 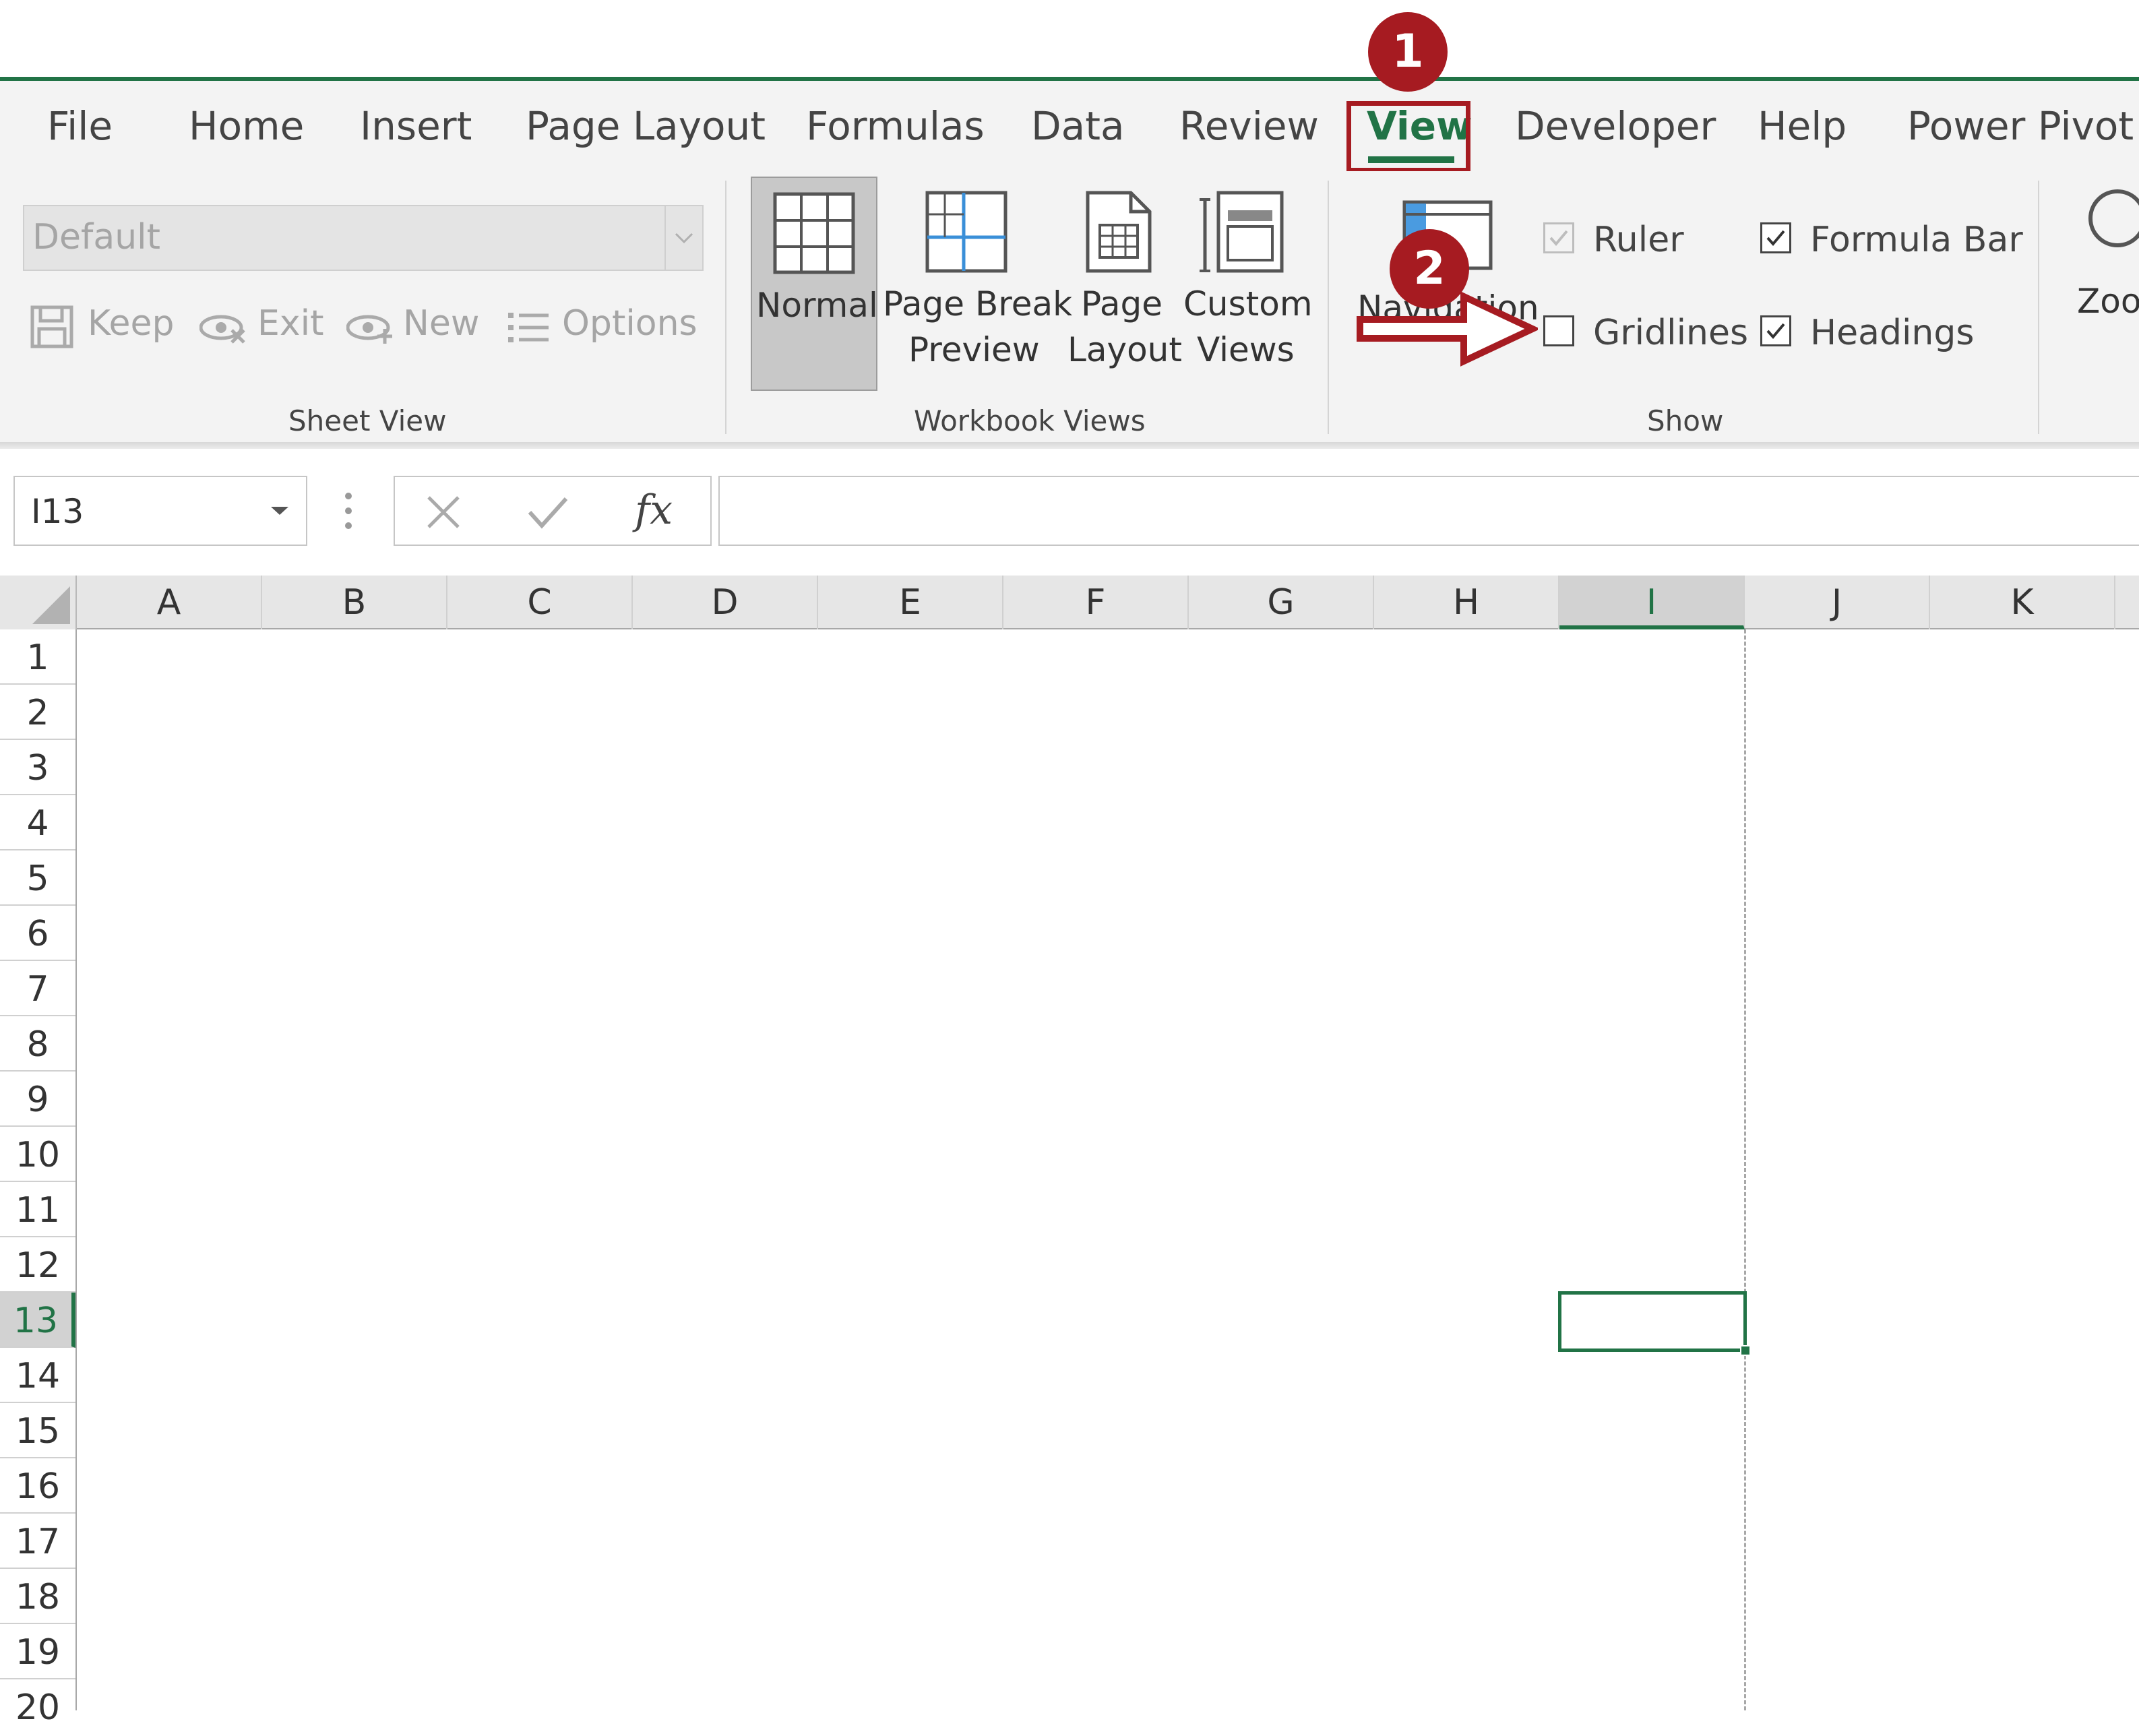 What do you see at coordinates (363, 238) in the screenshot?
I see `sheet-view-dropdown: Default` at bounding box center [363, 238].